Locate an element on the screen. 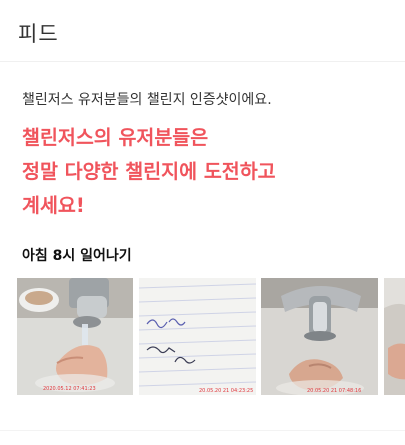 This screenshot has width=405, height=445. headline-line-3: 계세요! is located at coordinates (53, 205).